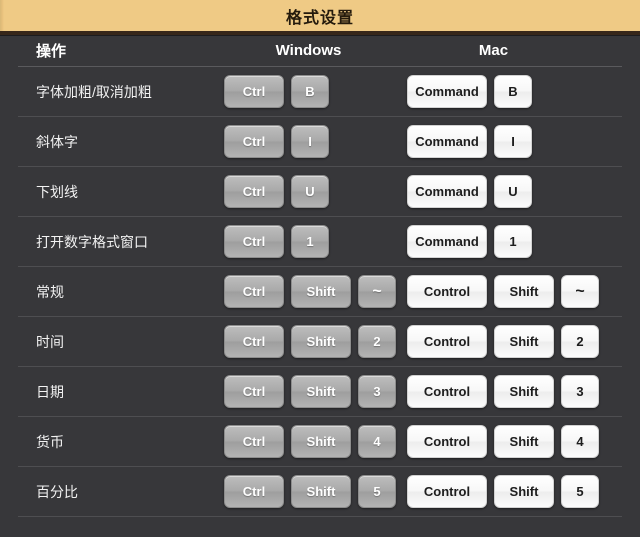  I want to click on mac-shortcut-cell: Control Shift 2, so click(500, 341).